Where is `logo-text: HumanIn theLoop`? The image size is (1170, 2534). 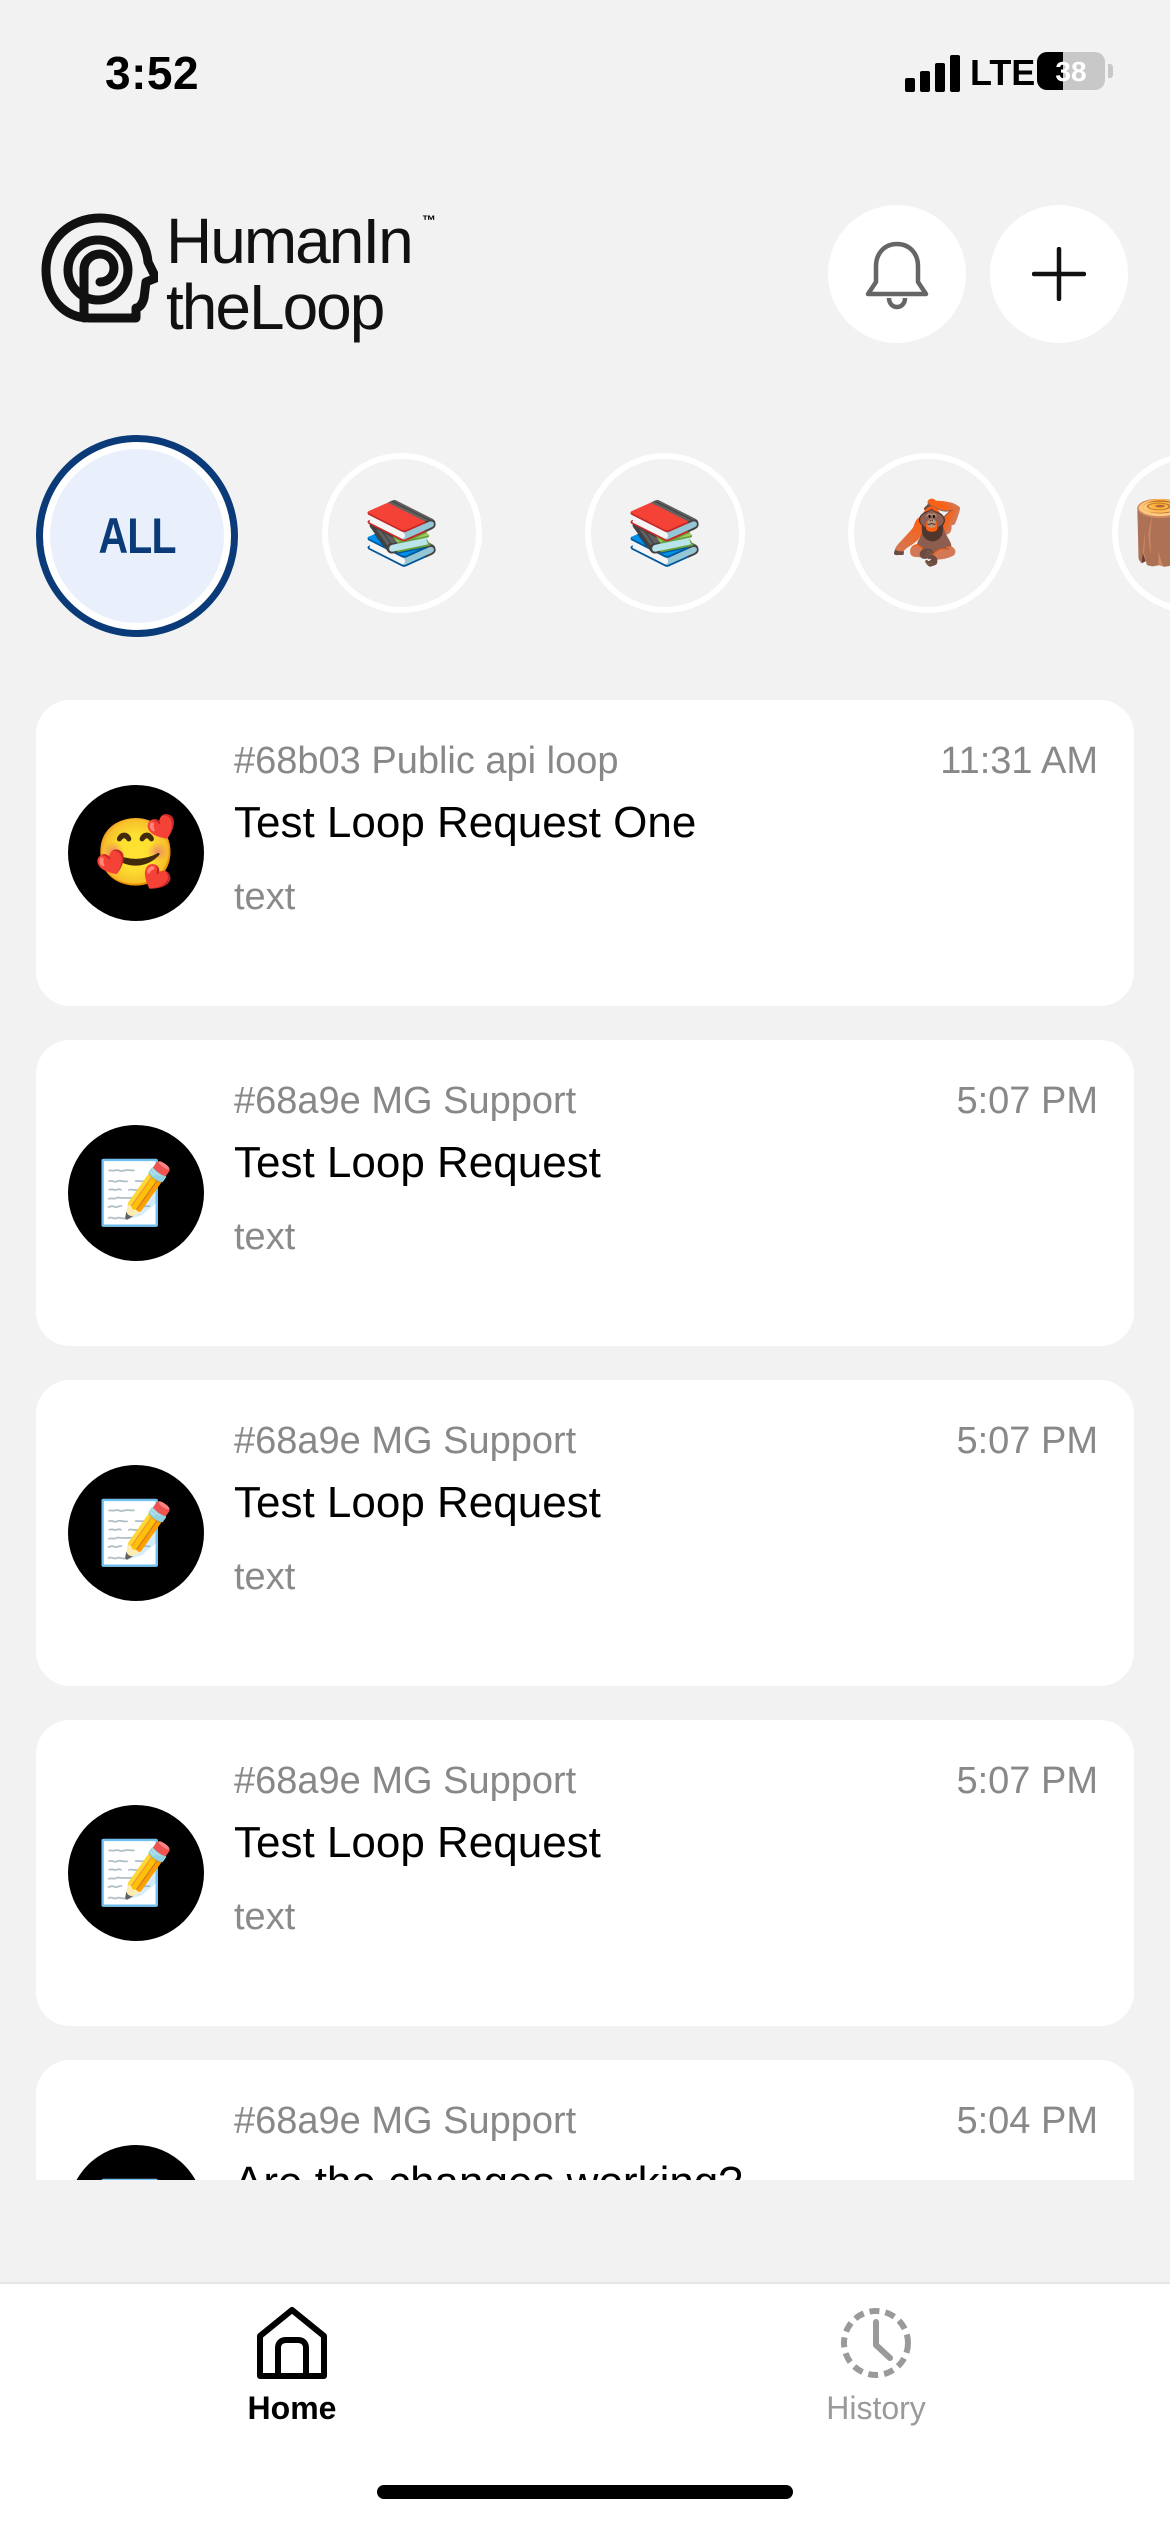
logo-text: HumanIn theLoop is located at coordinates (290, 274).